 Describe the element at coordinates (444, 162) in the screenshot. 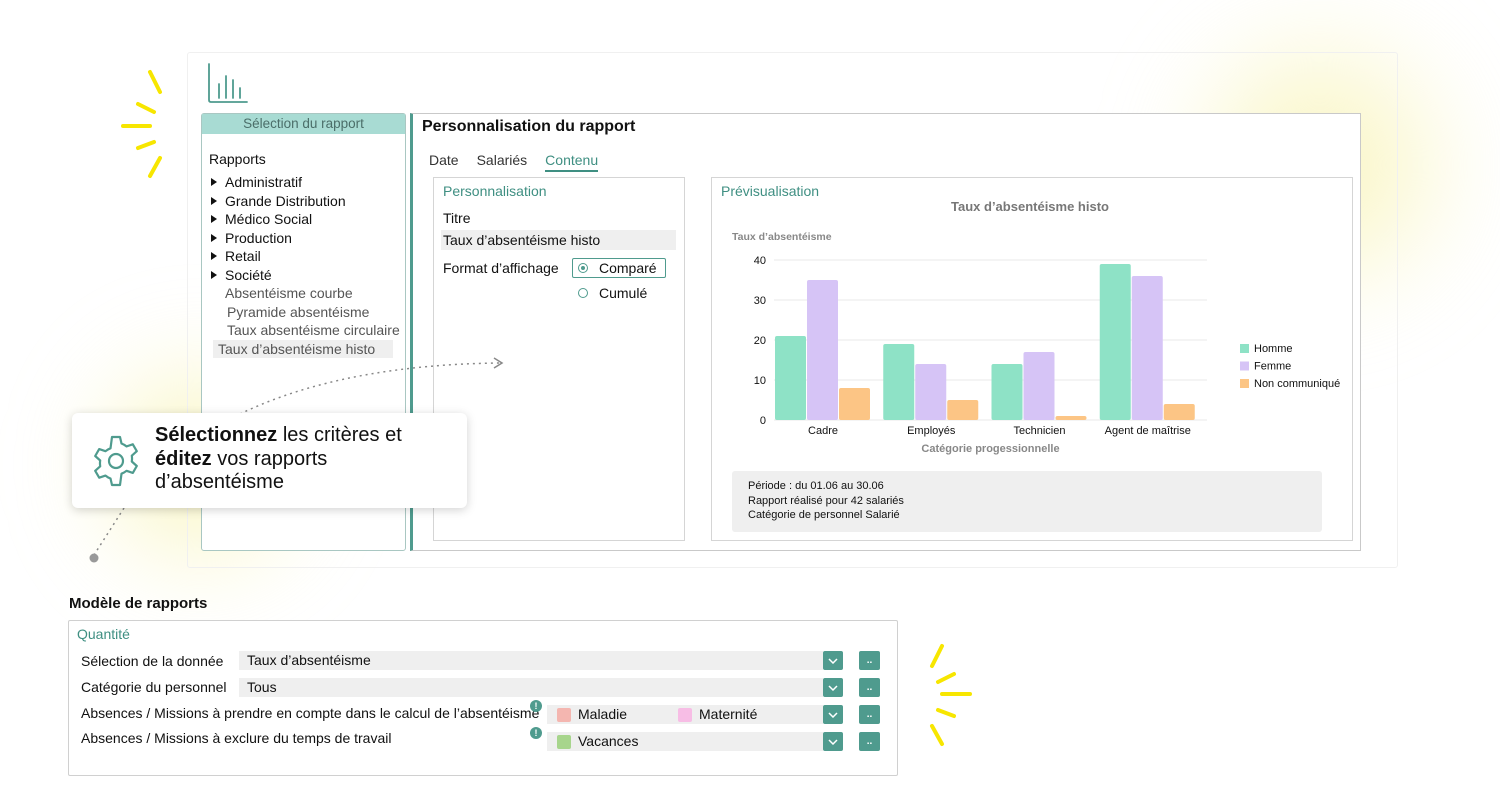

I see `tab-date: Date` at that location.